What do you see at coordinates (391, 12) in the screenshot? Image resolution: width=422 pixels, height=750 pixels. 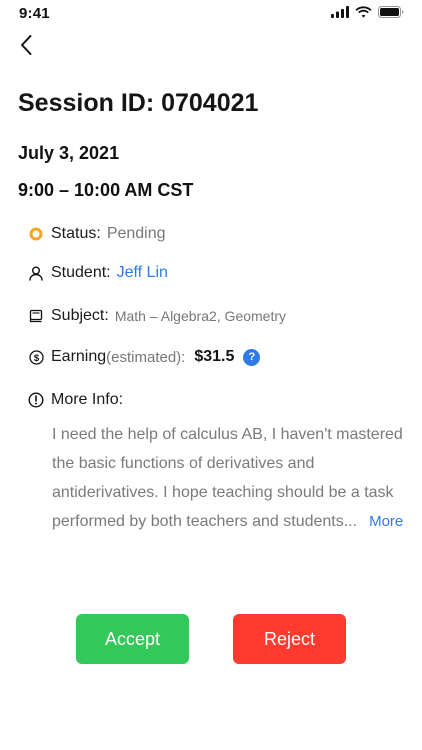 I see `battery-icon` at bounding box center [391, 12].